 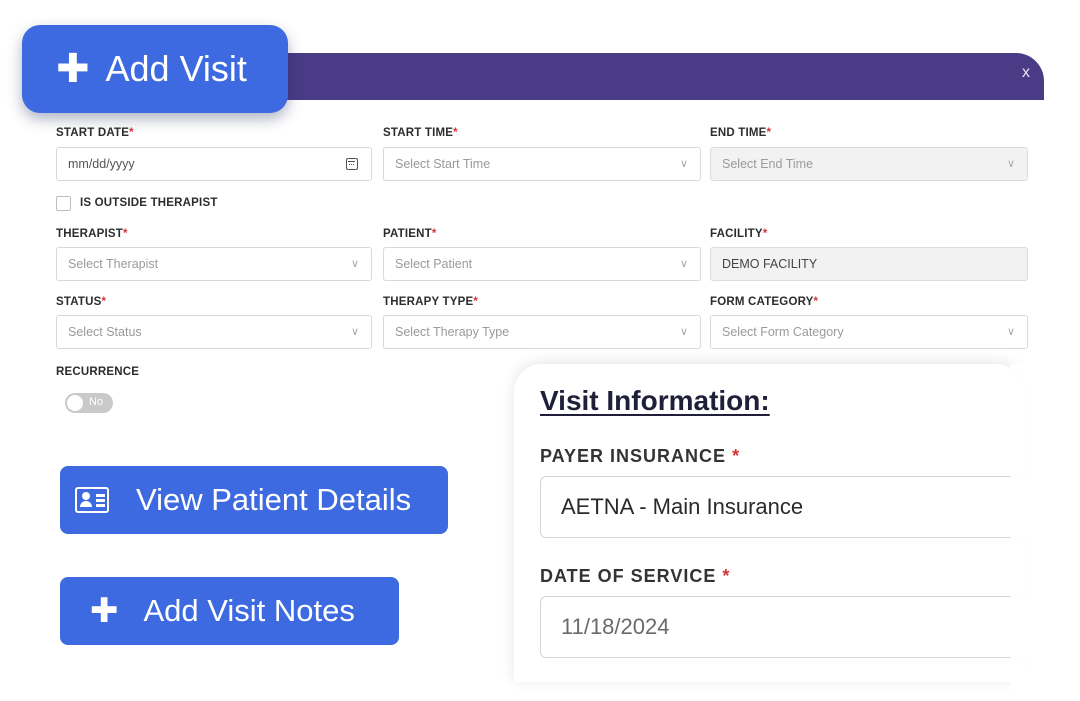 I want to click on recurrence-label: RECURRENCE, so click(x=98, y=372).